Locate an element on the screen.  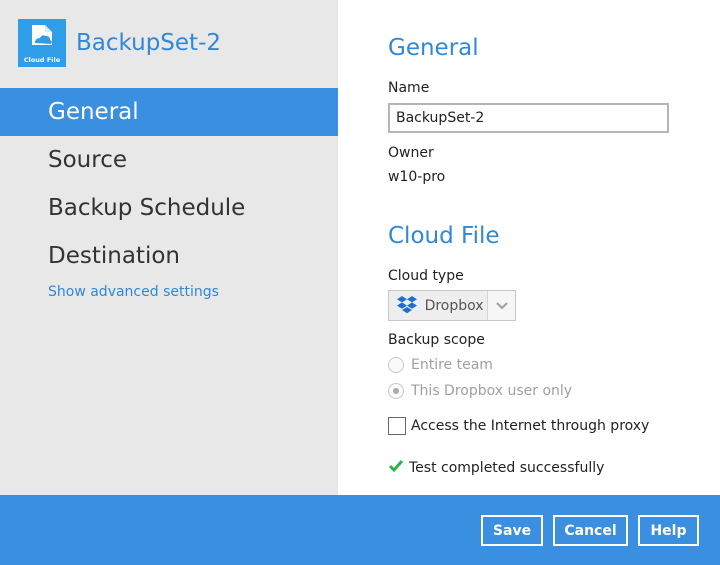
sidebar-item-backup-schedule: Backup Schedule is located at coordinates (169, 208).